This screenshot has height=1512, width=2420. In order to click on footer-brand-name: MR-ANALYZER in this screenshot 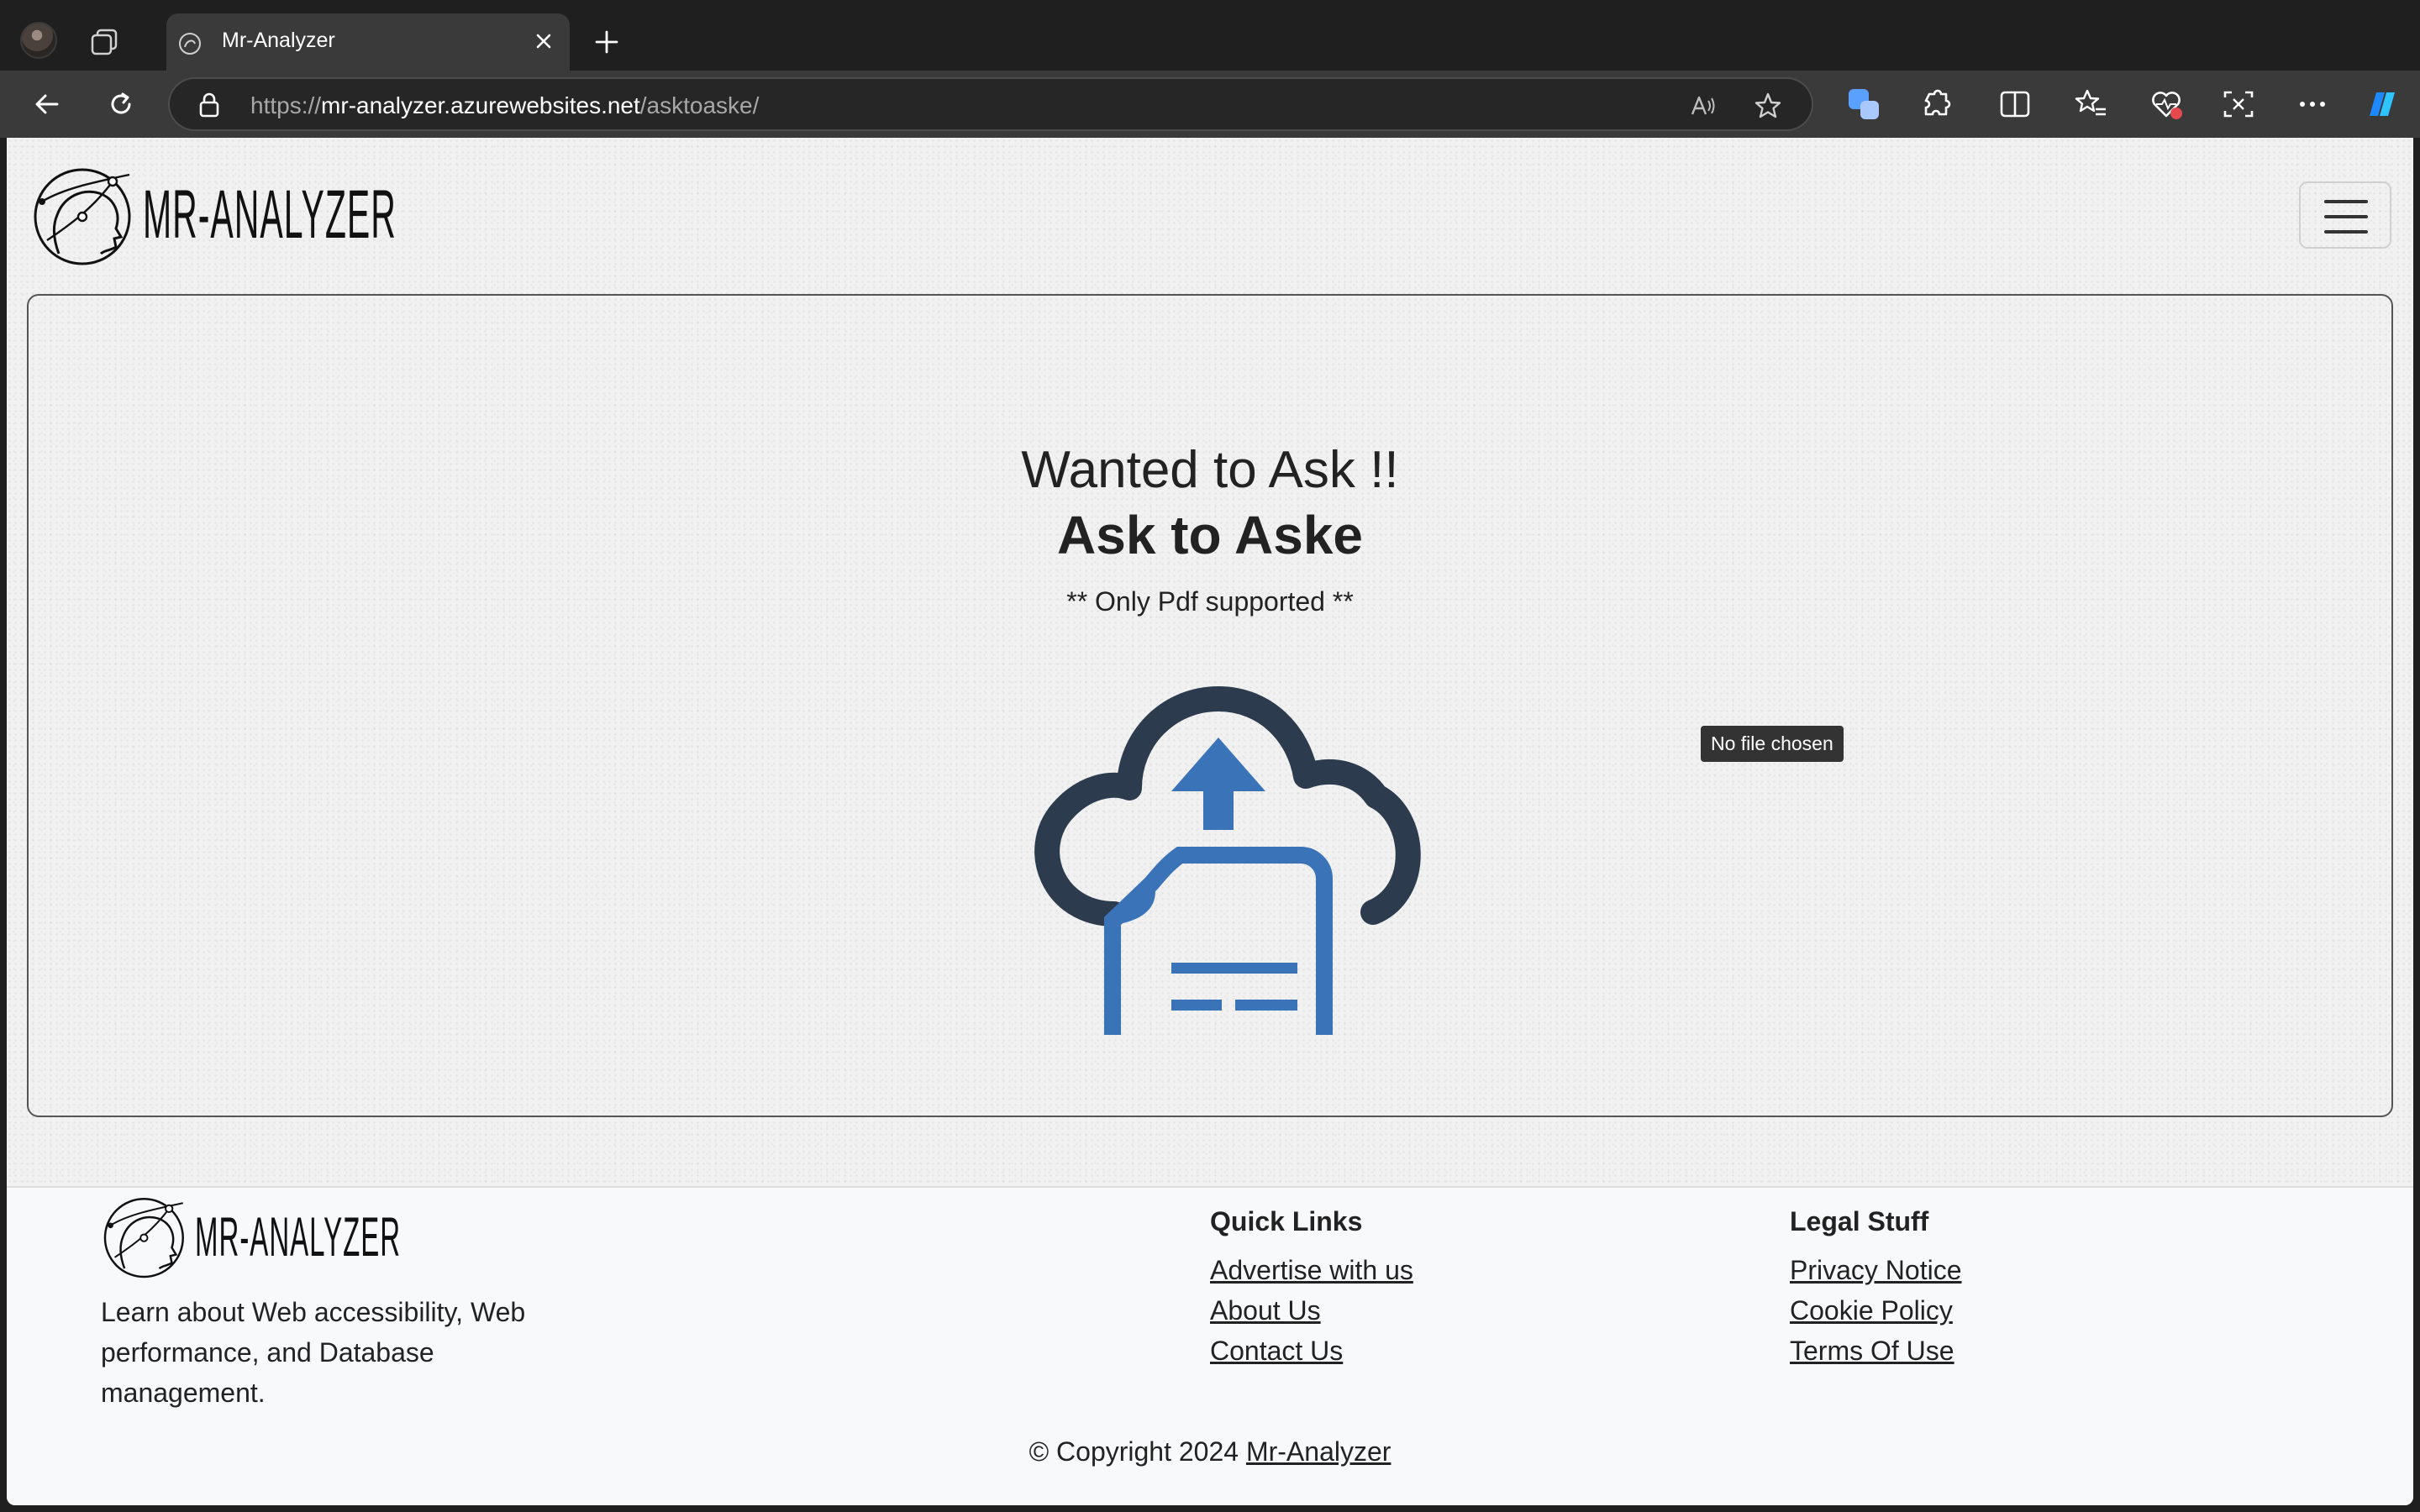, I will do `click(299, 1236)`.